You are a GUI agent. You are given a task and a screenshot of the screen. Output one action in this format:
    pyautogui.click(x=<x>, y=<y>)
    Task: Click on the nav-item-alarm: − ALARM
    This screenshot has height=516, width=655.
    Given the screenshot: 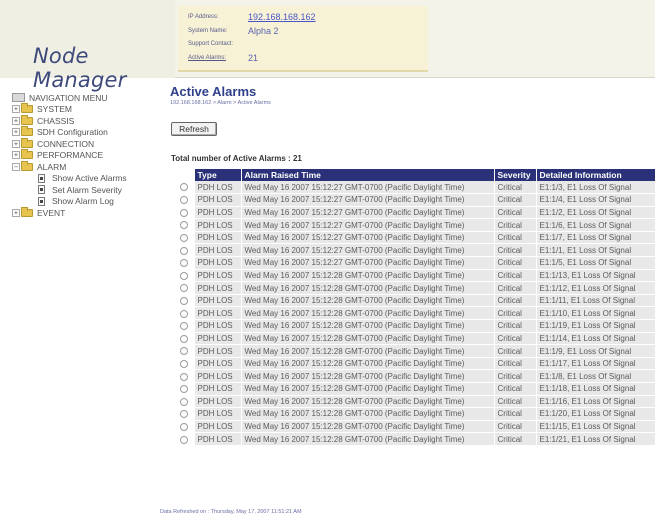 What is the action you would take?
    pyautogui.click(x=84, y=166)
    